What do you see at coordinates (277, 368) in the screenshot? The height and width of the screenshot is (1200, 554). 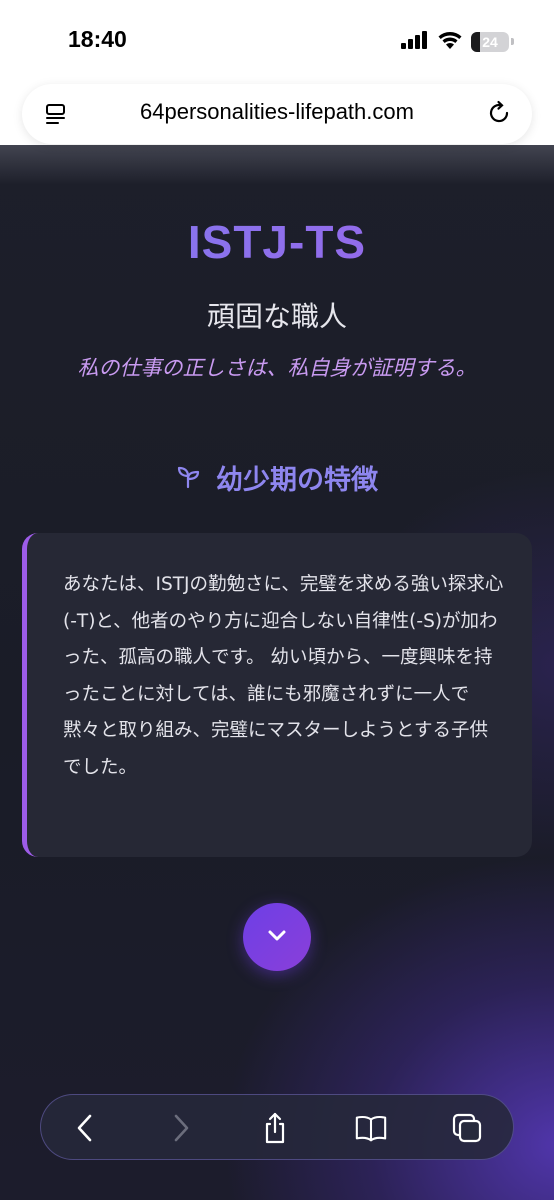 I see `type-quote: 私の仕事の正しさは、私自身が証明する。` at bounding box center [277, 368].